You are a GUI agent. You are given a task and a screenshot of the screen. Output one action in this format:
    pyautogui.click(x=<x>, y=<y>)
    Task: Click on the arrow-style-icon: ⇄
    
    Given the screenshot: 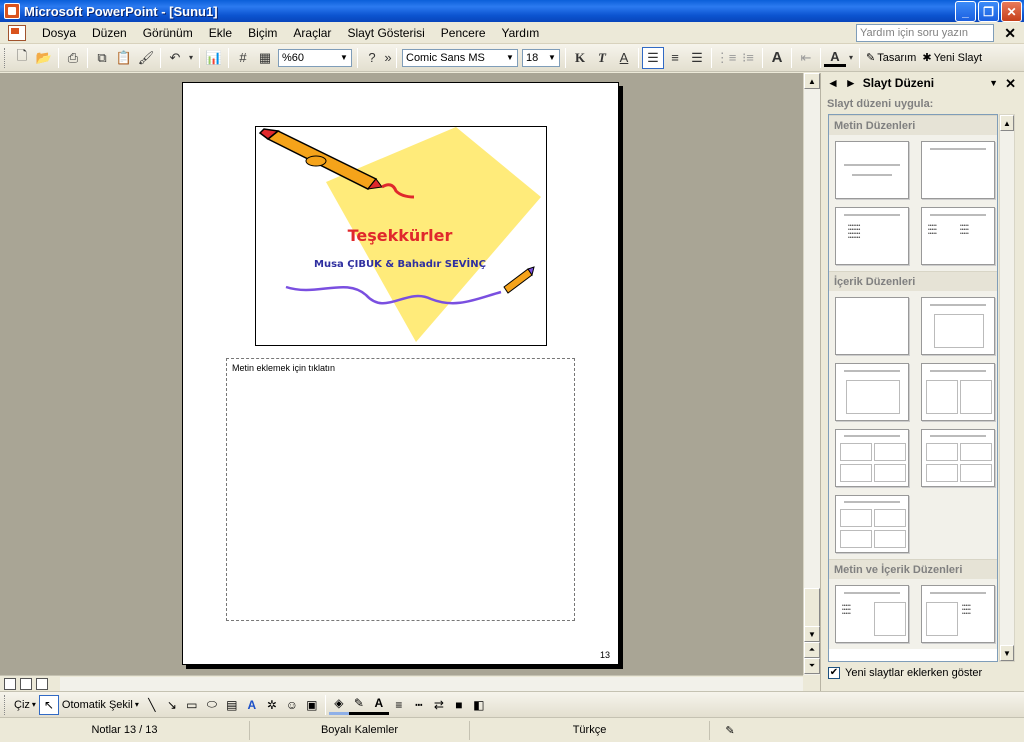 What is the action you would take?
    pyautogui.click(x=439, y=705)
    